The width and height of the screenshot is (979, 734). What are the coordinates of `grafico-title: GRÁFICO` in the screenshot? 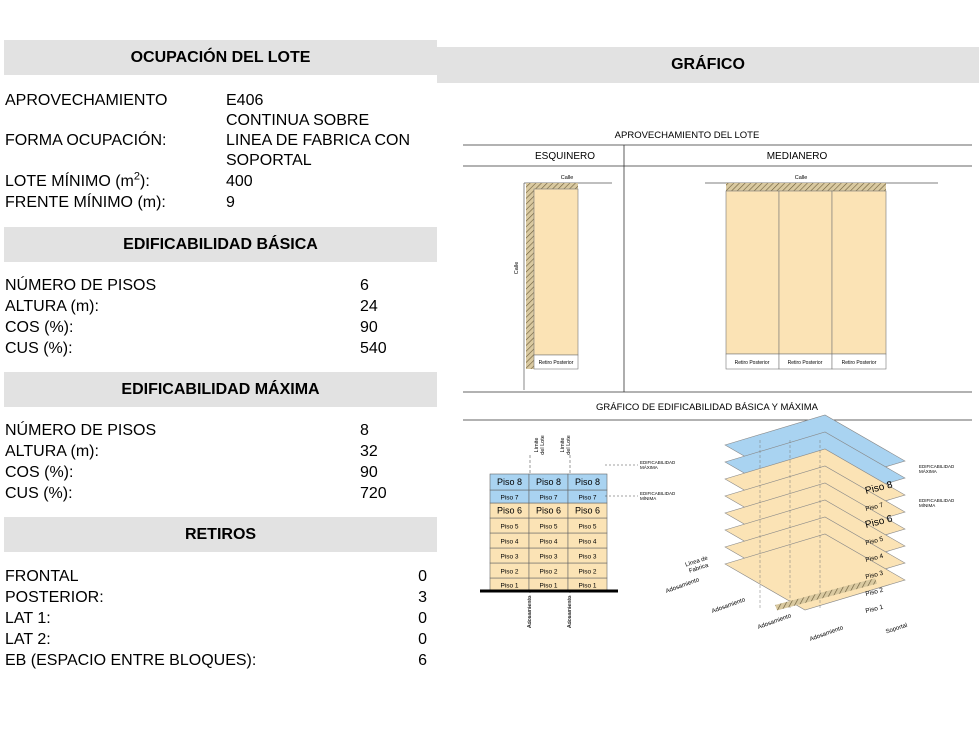 It's located at (708, 64).